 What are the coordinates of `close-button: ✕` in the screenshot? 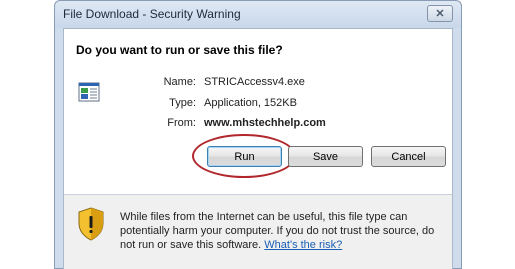 It's located at (440, 13).